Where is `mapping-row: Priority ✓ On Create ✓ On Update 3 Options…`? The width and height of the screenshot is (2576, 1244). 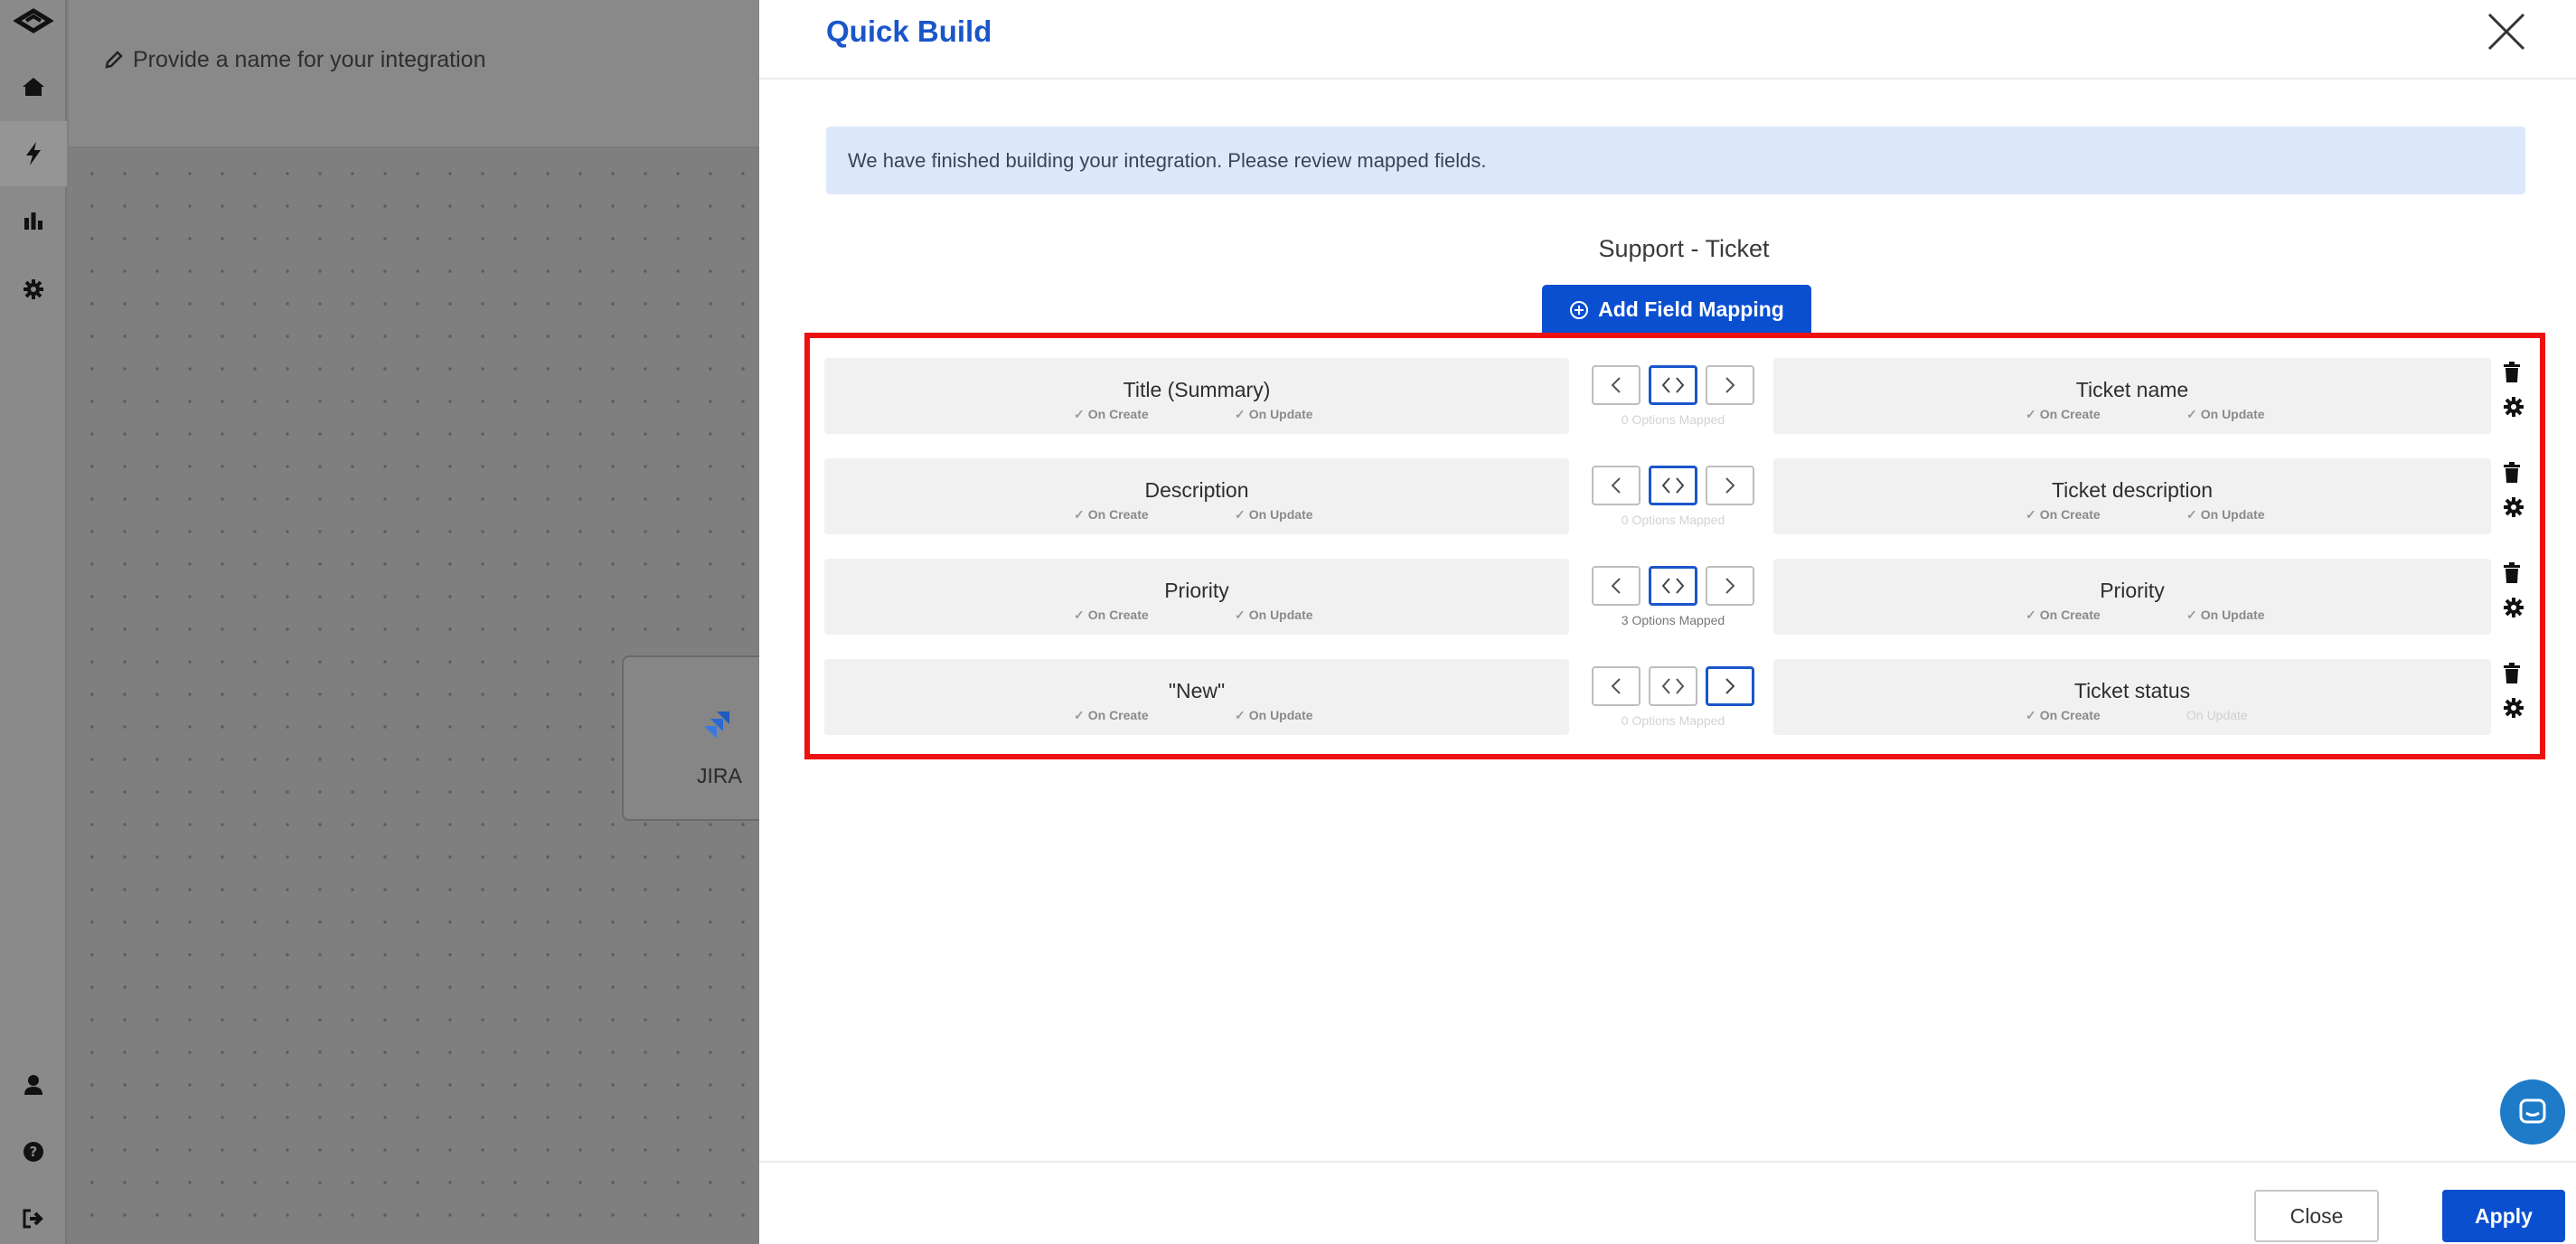
mapping-row: Priority ✓ On Create ✓ On Update 3 Options… is located at coordinates (1676, 597).